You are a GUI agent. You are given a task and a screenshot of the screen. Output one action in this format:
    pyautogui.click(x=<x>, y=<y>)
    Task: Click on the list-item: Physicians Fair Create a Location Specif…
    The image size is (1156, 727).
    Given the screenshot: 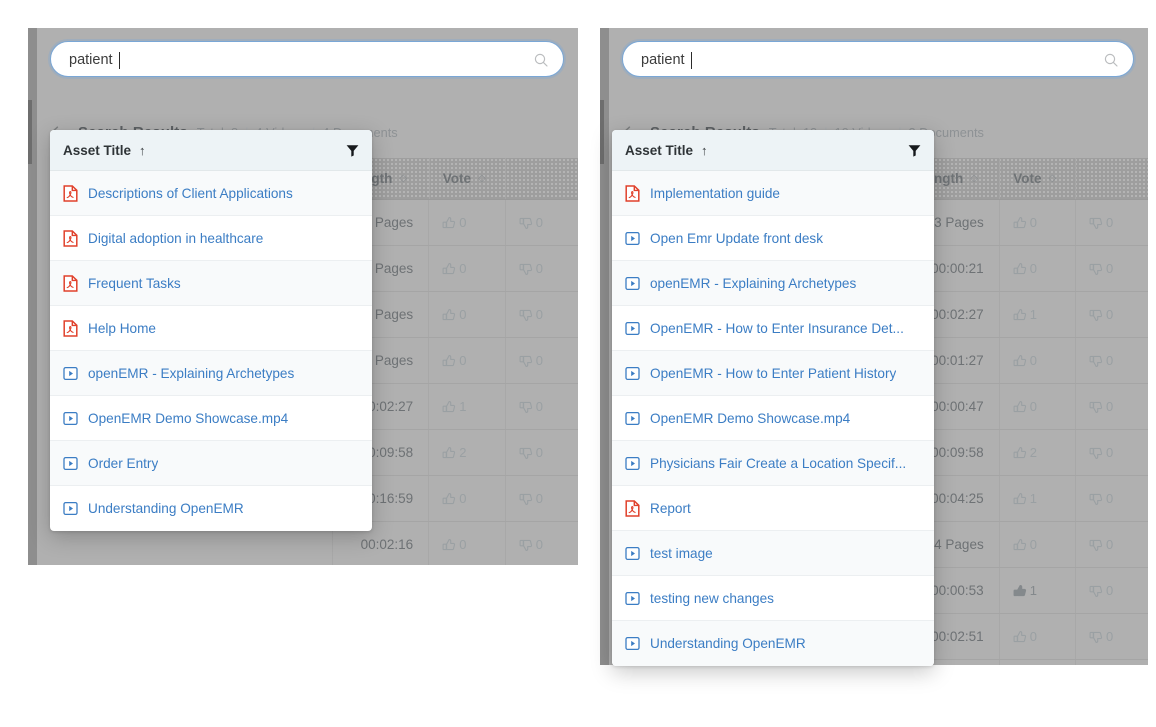 What is the action you would take?
    pyautogui.click(x=773, y=463)
    